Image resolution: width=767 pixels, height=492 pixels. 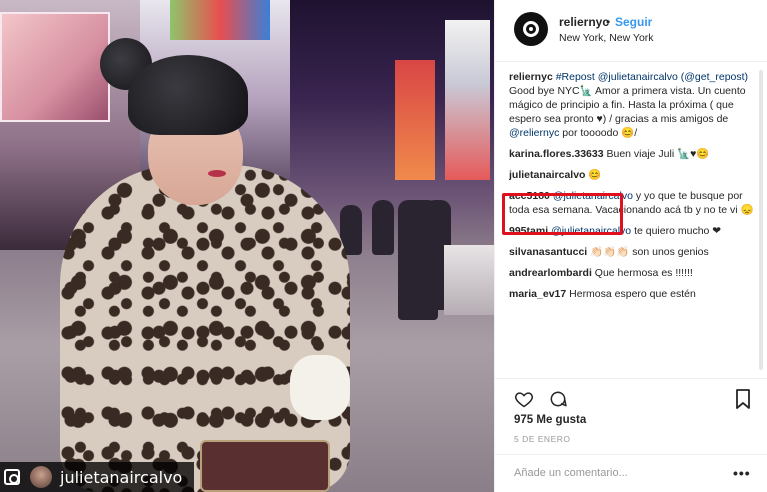 I want to click on comment-username: silvanasantucci, so click(x=548, y=252).